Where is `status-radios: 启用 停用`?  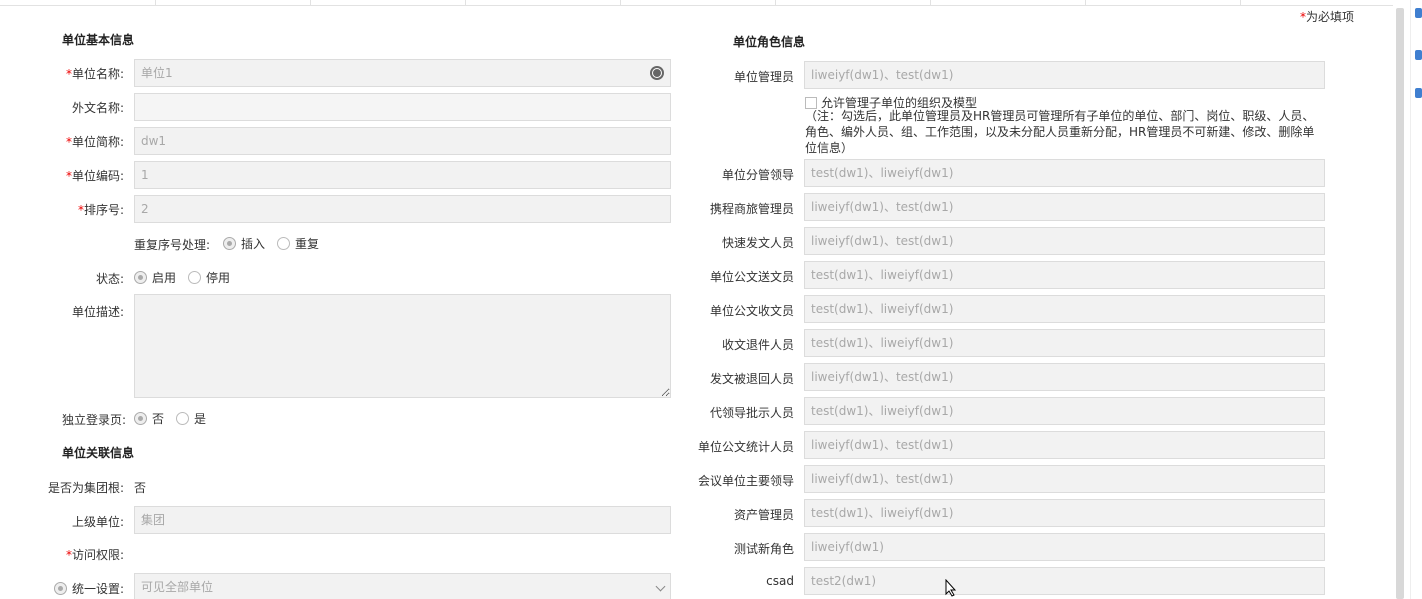
status-radios: 启用 停用 is located at coordinates (188, 277).